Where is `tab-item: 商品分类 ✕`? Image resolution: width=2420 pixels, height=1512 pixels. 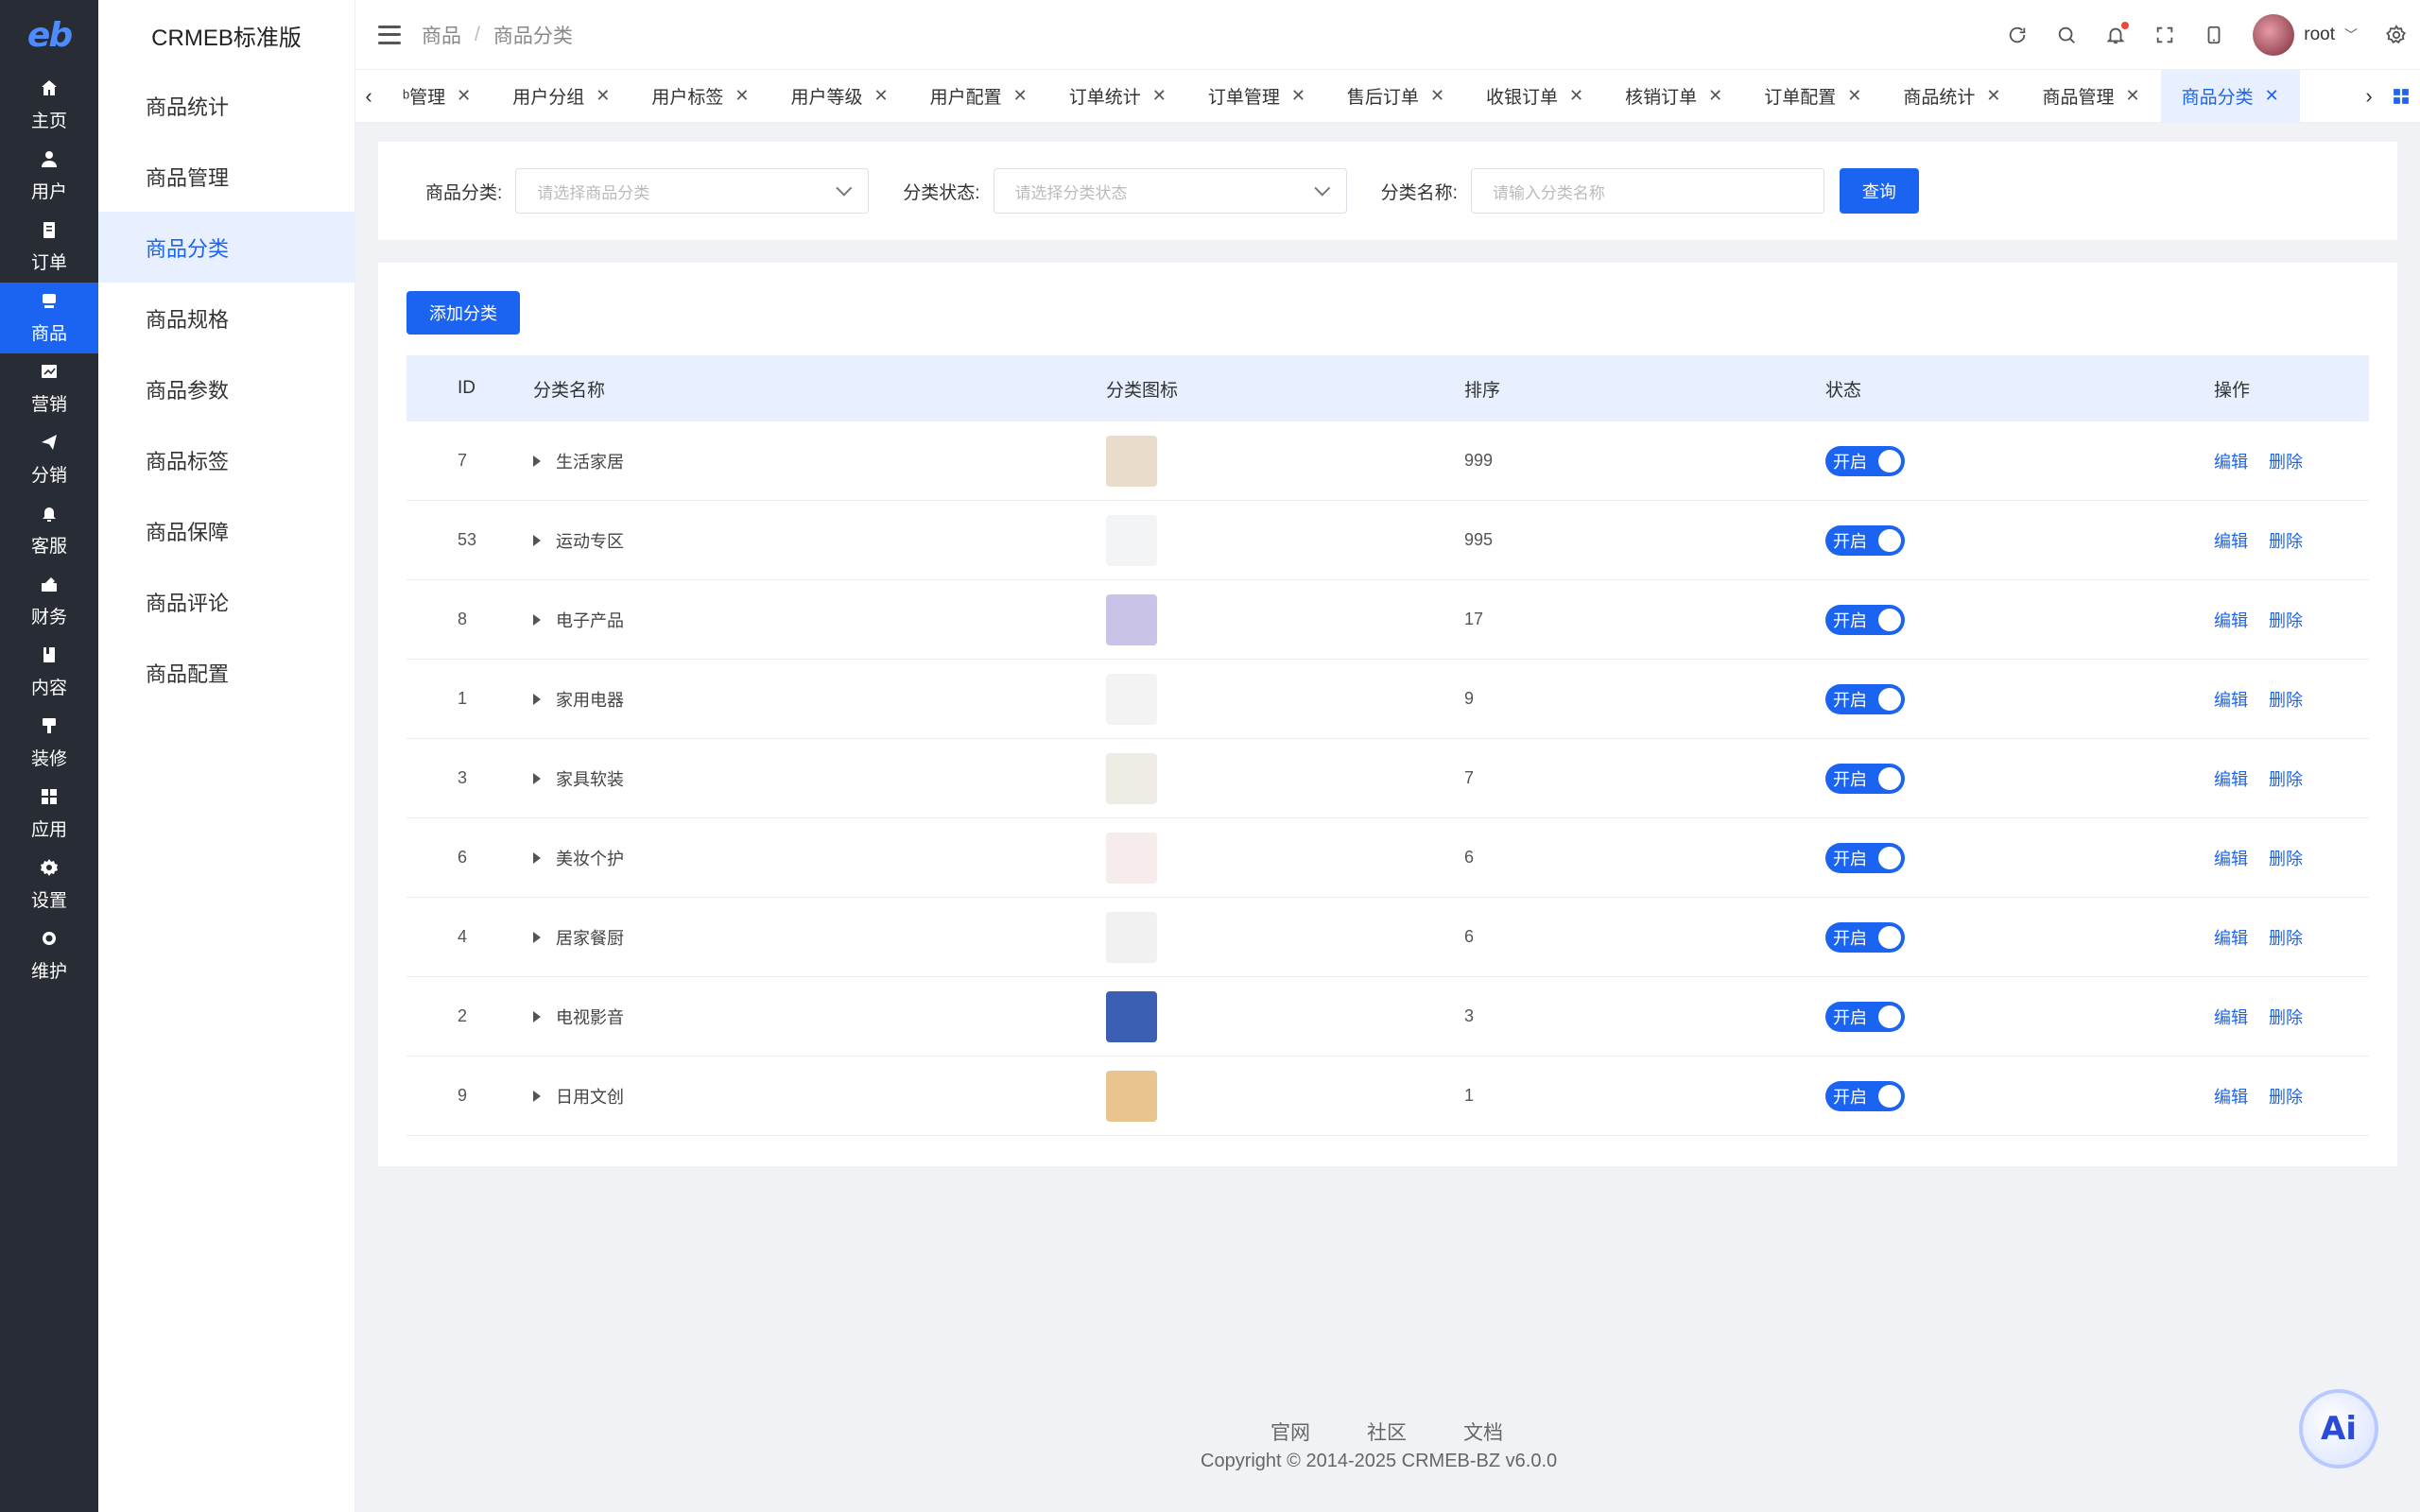
tab-item: 商品分类 ✕ is located at coordinates (2230, 96).